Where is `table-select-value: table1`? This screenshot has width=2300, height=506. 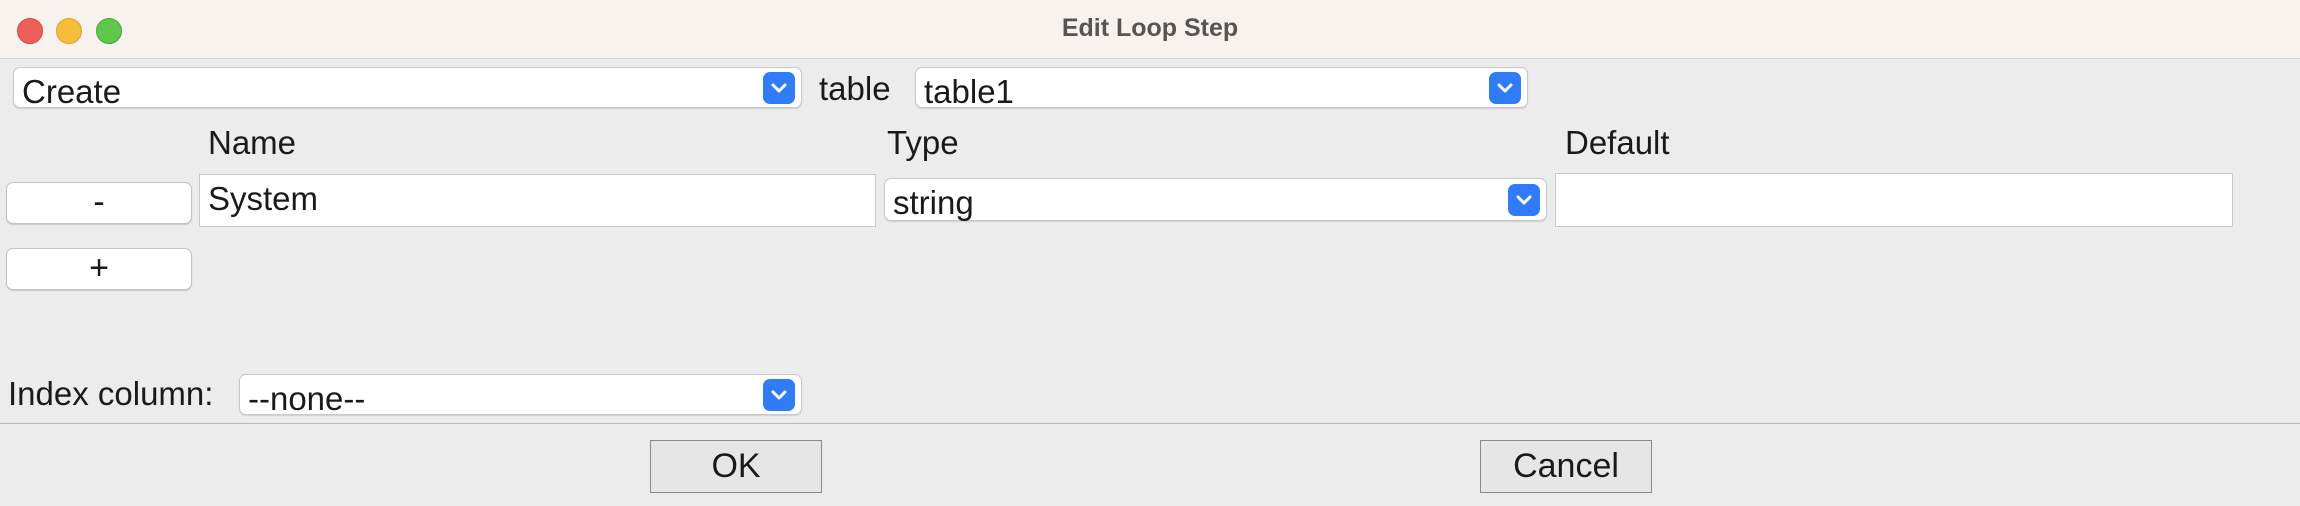
table-select-value: table1 is located at coordinates (969, 91).